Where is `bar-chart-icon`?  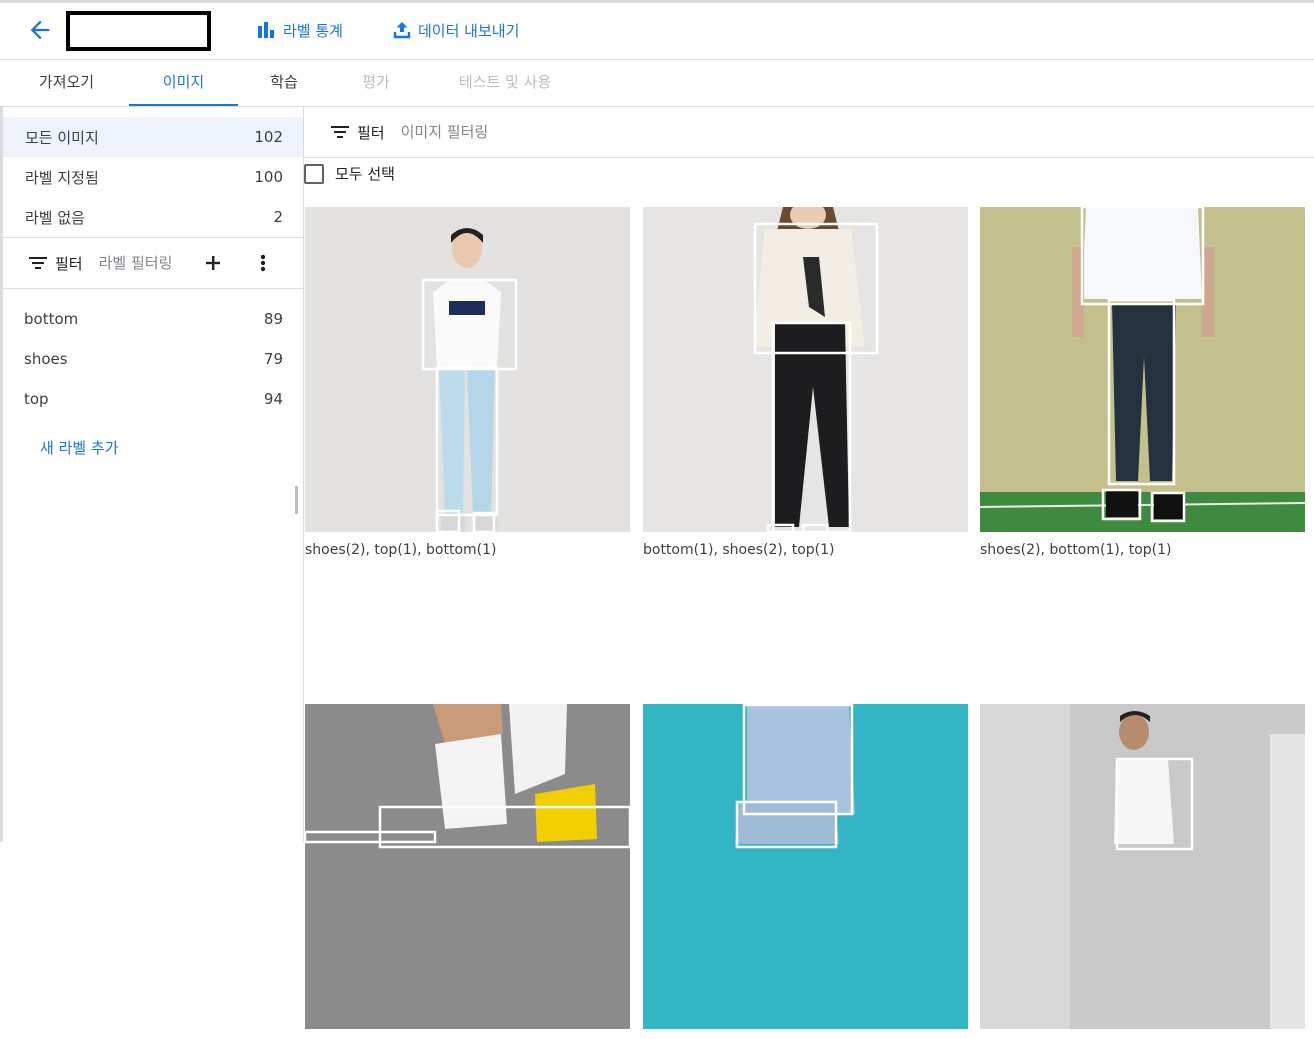 bar-chart-icon is located at coordinates (266, 30).